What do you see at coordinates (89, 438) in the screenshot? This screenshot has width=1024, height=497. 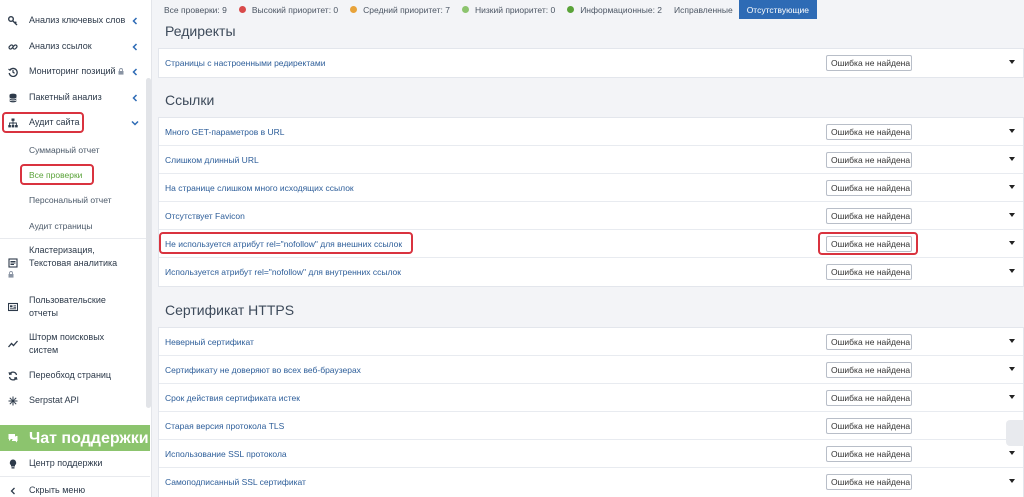 I see `support-chat-label: Чат поддержки` at bounding box center [89, 438].